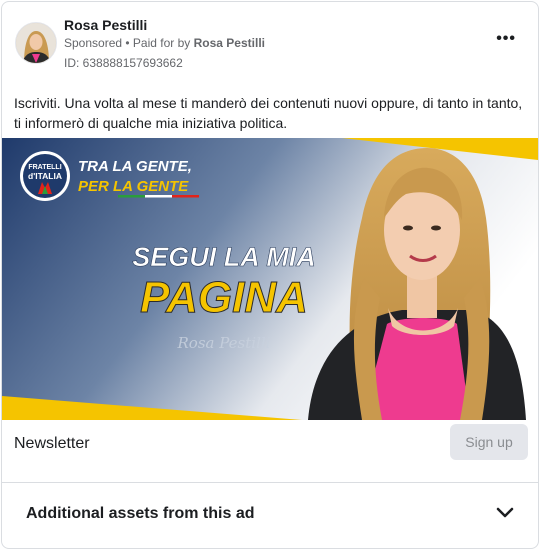 This screenshot has width=539, height=551. I want to click on logo-line1: FRATELLI, so click(44, 167).